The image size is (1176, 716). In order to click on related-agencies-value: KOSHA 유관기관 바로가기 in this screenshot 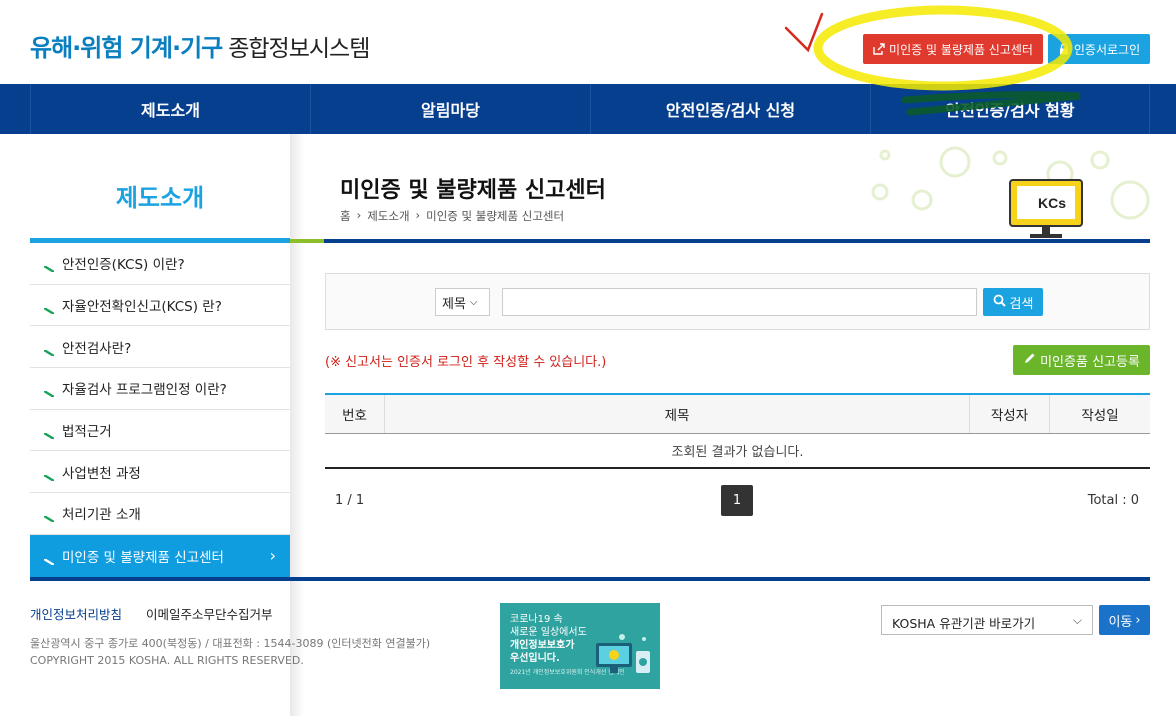, I will do `click(964, 623)`.